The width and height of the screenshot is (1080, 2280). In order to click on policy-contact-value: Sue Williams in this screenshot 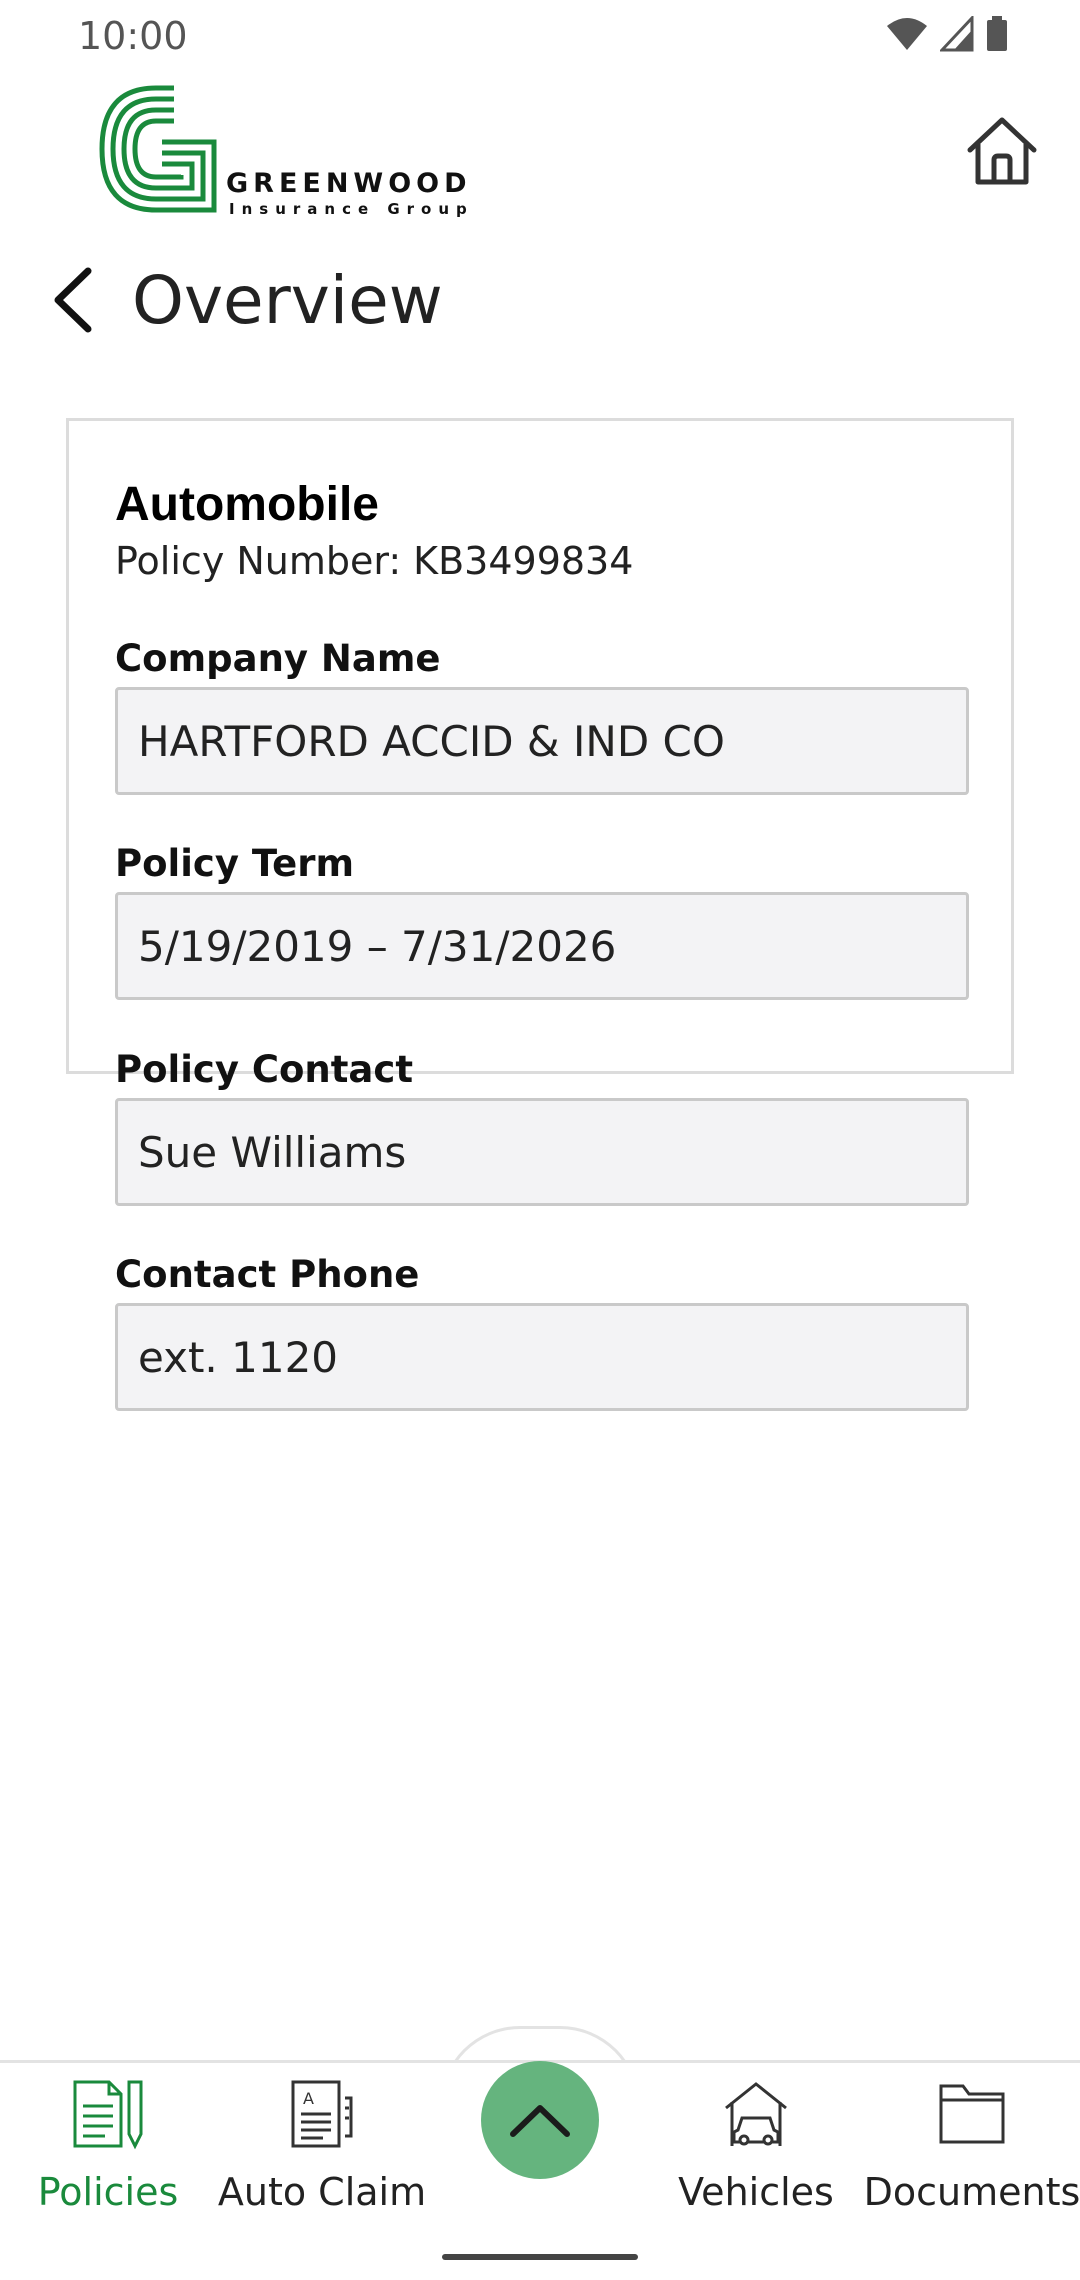, I will do `click(542, 1152)`.